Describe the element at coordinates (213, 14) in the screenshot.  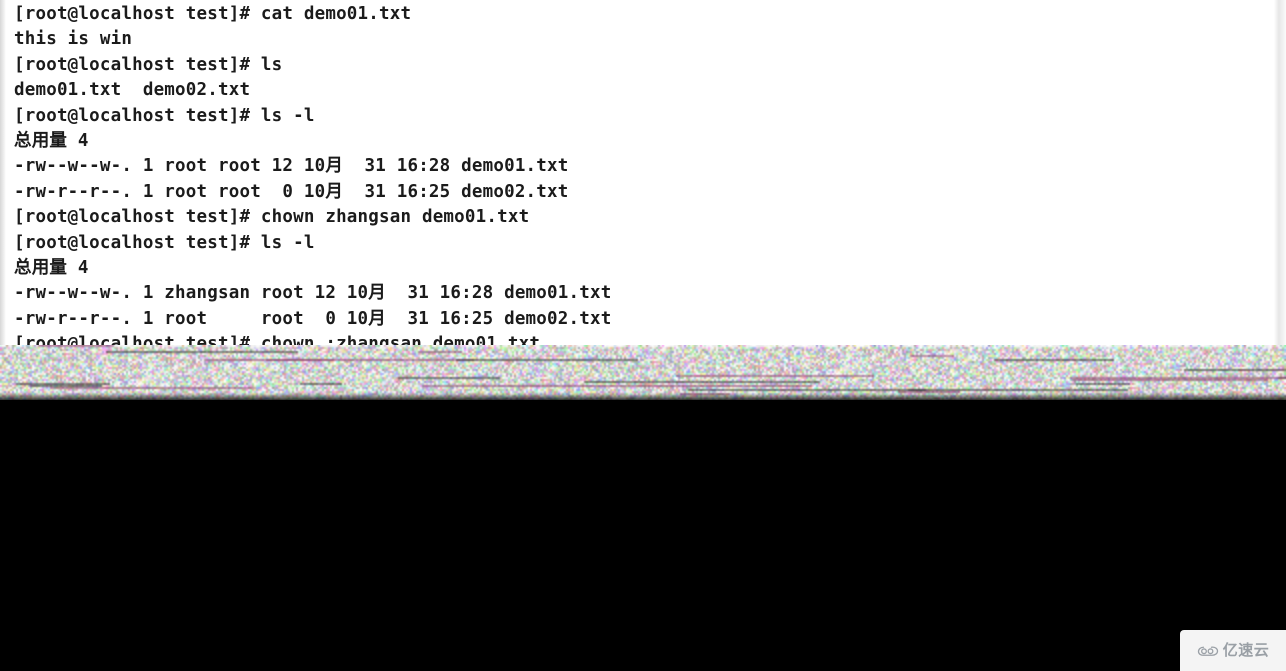
I see `terminal-line: [root@localhost test]# cat demo01.txt` at that location.